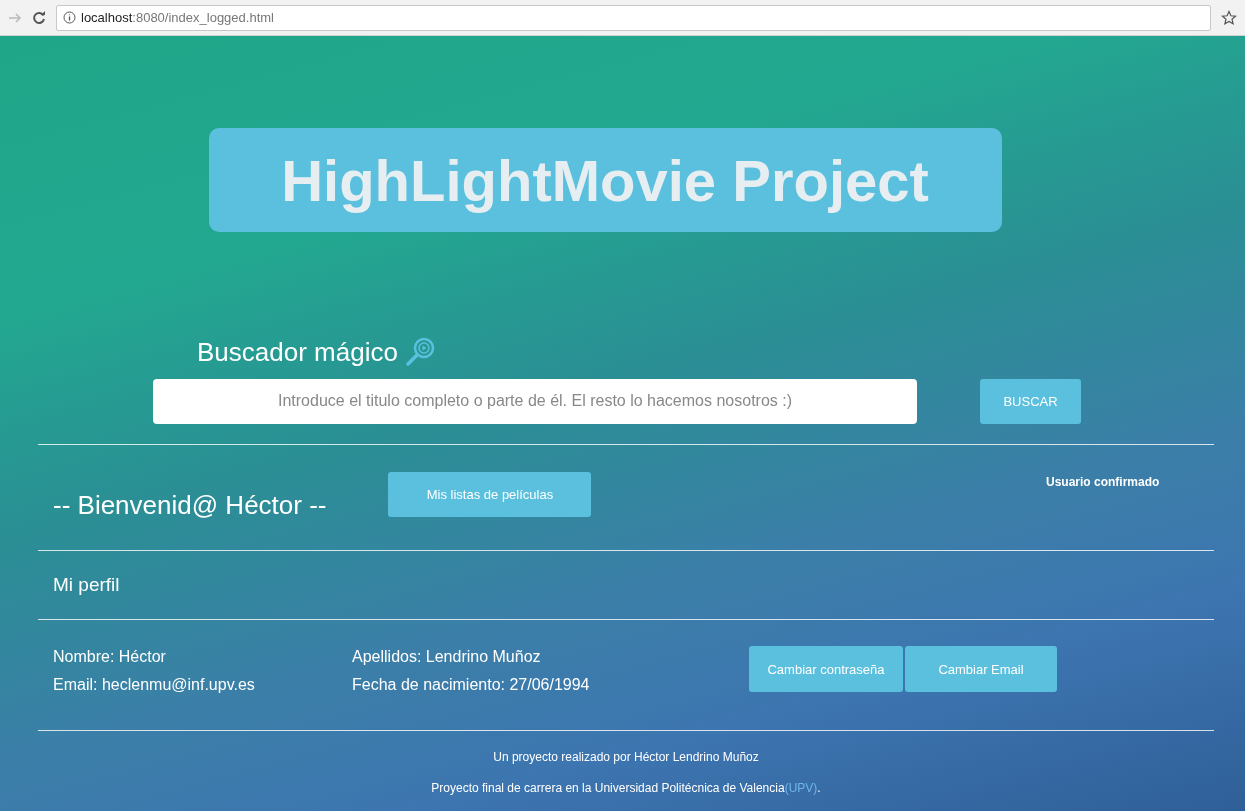  What do you see at coordinates (297, 352) in the screenshot?
I see `search-label: Buscador mágico` at bounding box center [297, 352].